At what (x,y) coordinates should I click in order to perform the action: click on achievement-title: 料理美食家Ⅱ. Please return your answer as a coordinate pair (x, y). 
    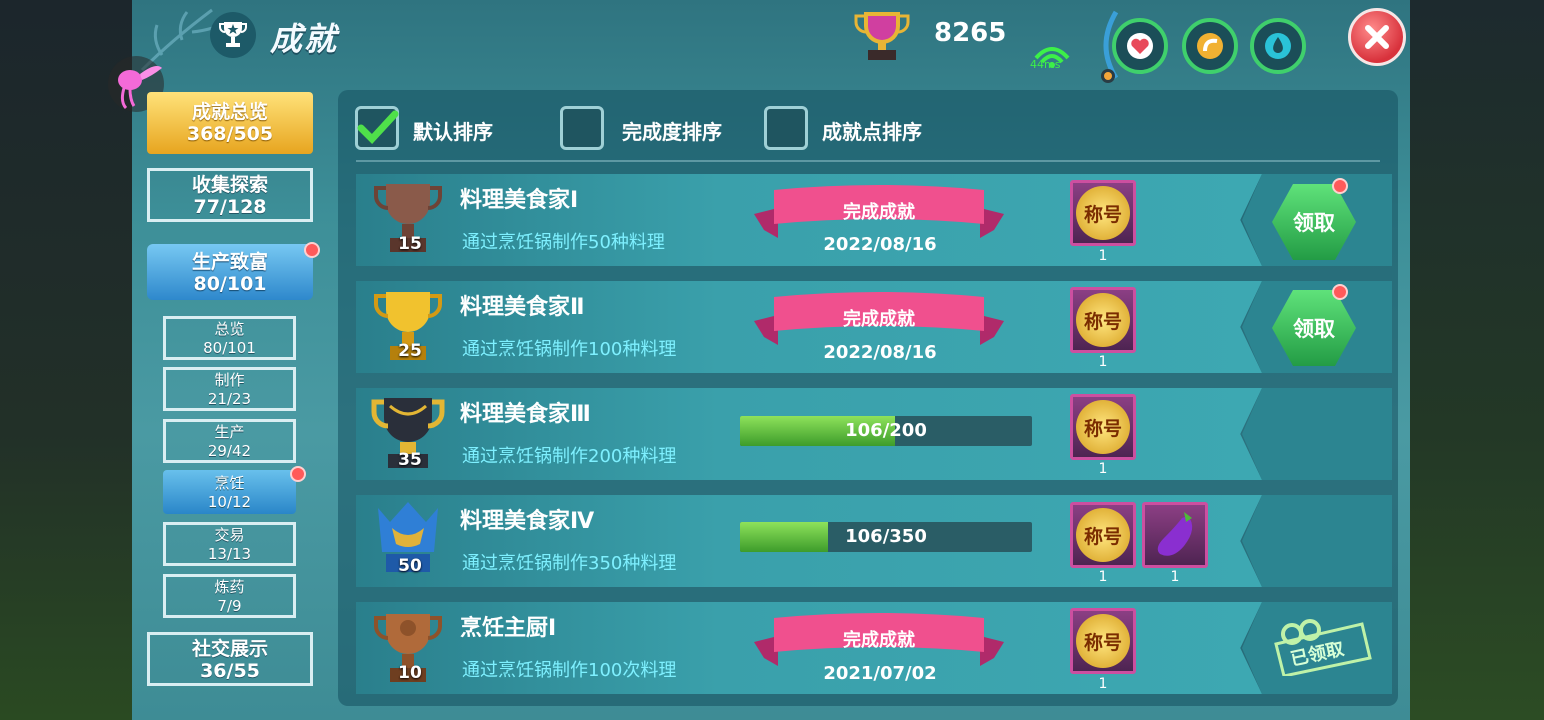
    Looking at the image, I should click on (522, 307).